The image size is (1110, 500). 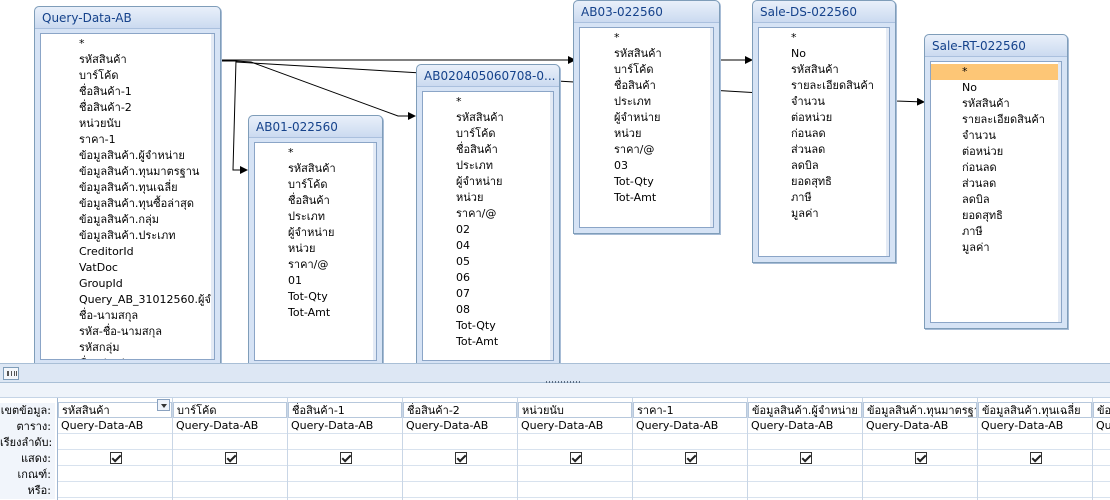 I want to click on grid-column: ชื่อสินค้า-1 Query-Data-AB, so click(x=345, y=449).